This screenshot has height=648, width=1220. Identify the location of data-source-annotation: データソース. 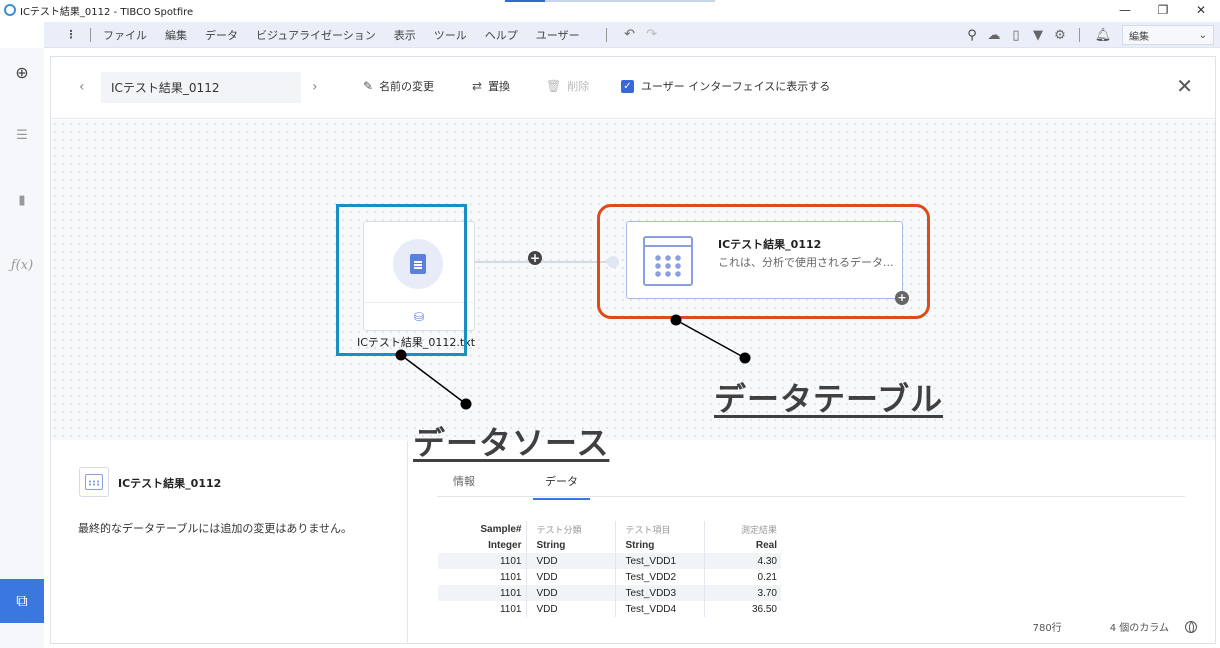
(511, 443).